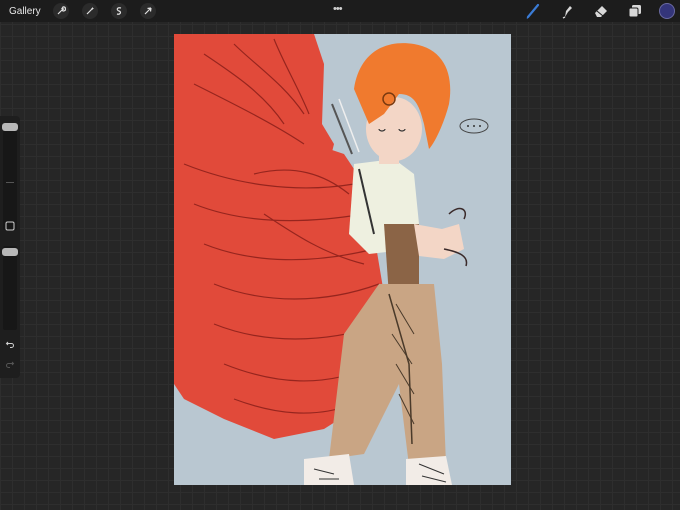 This screenshot has width=680, height=510. I want to click on wrench-icon, so click(60, 11).